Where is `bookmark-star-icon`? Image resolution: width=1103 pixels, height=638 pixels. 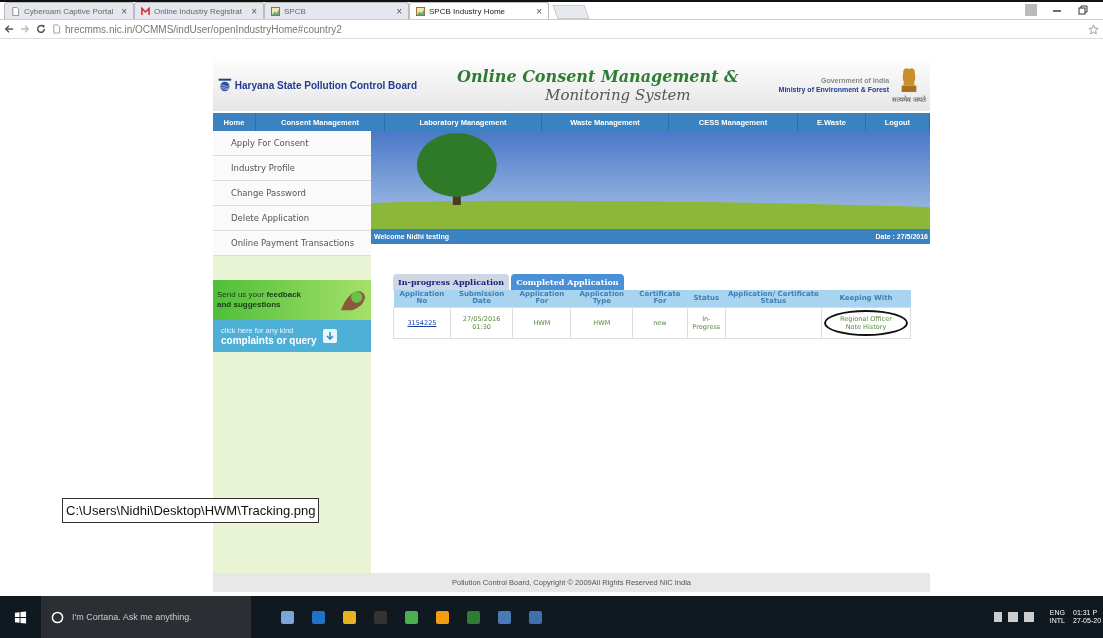 bookmark-star-icon is located at coordinates (1093, 29).